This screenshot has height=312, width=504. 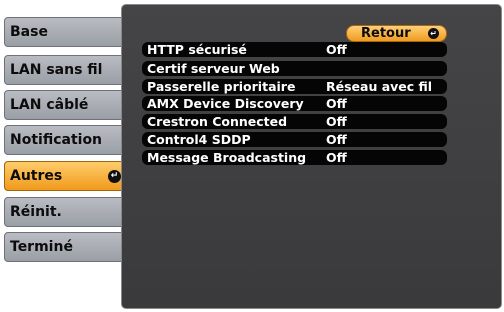 I want to click on tab-autres: Autres ↵, so click(x=66, y=176).